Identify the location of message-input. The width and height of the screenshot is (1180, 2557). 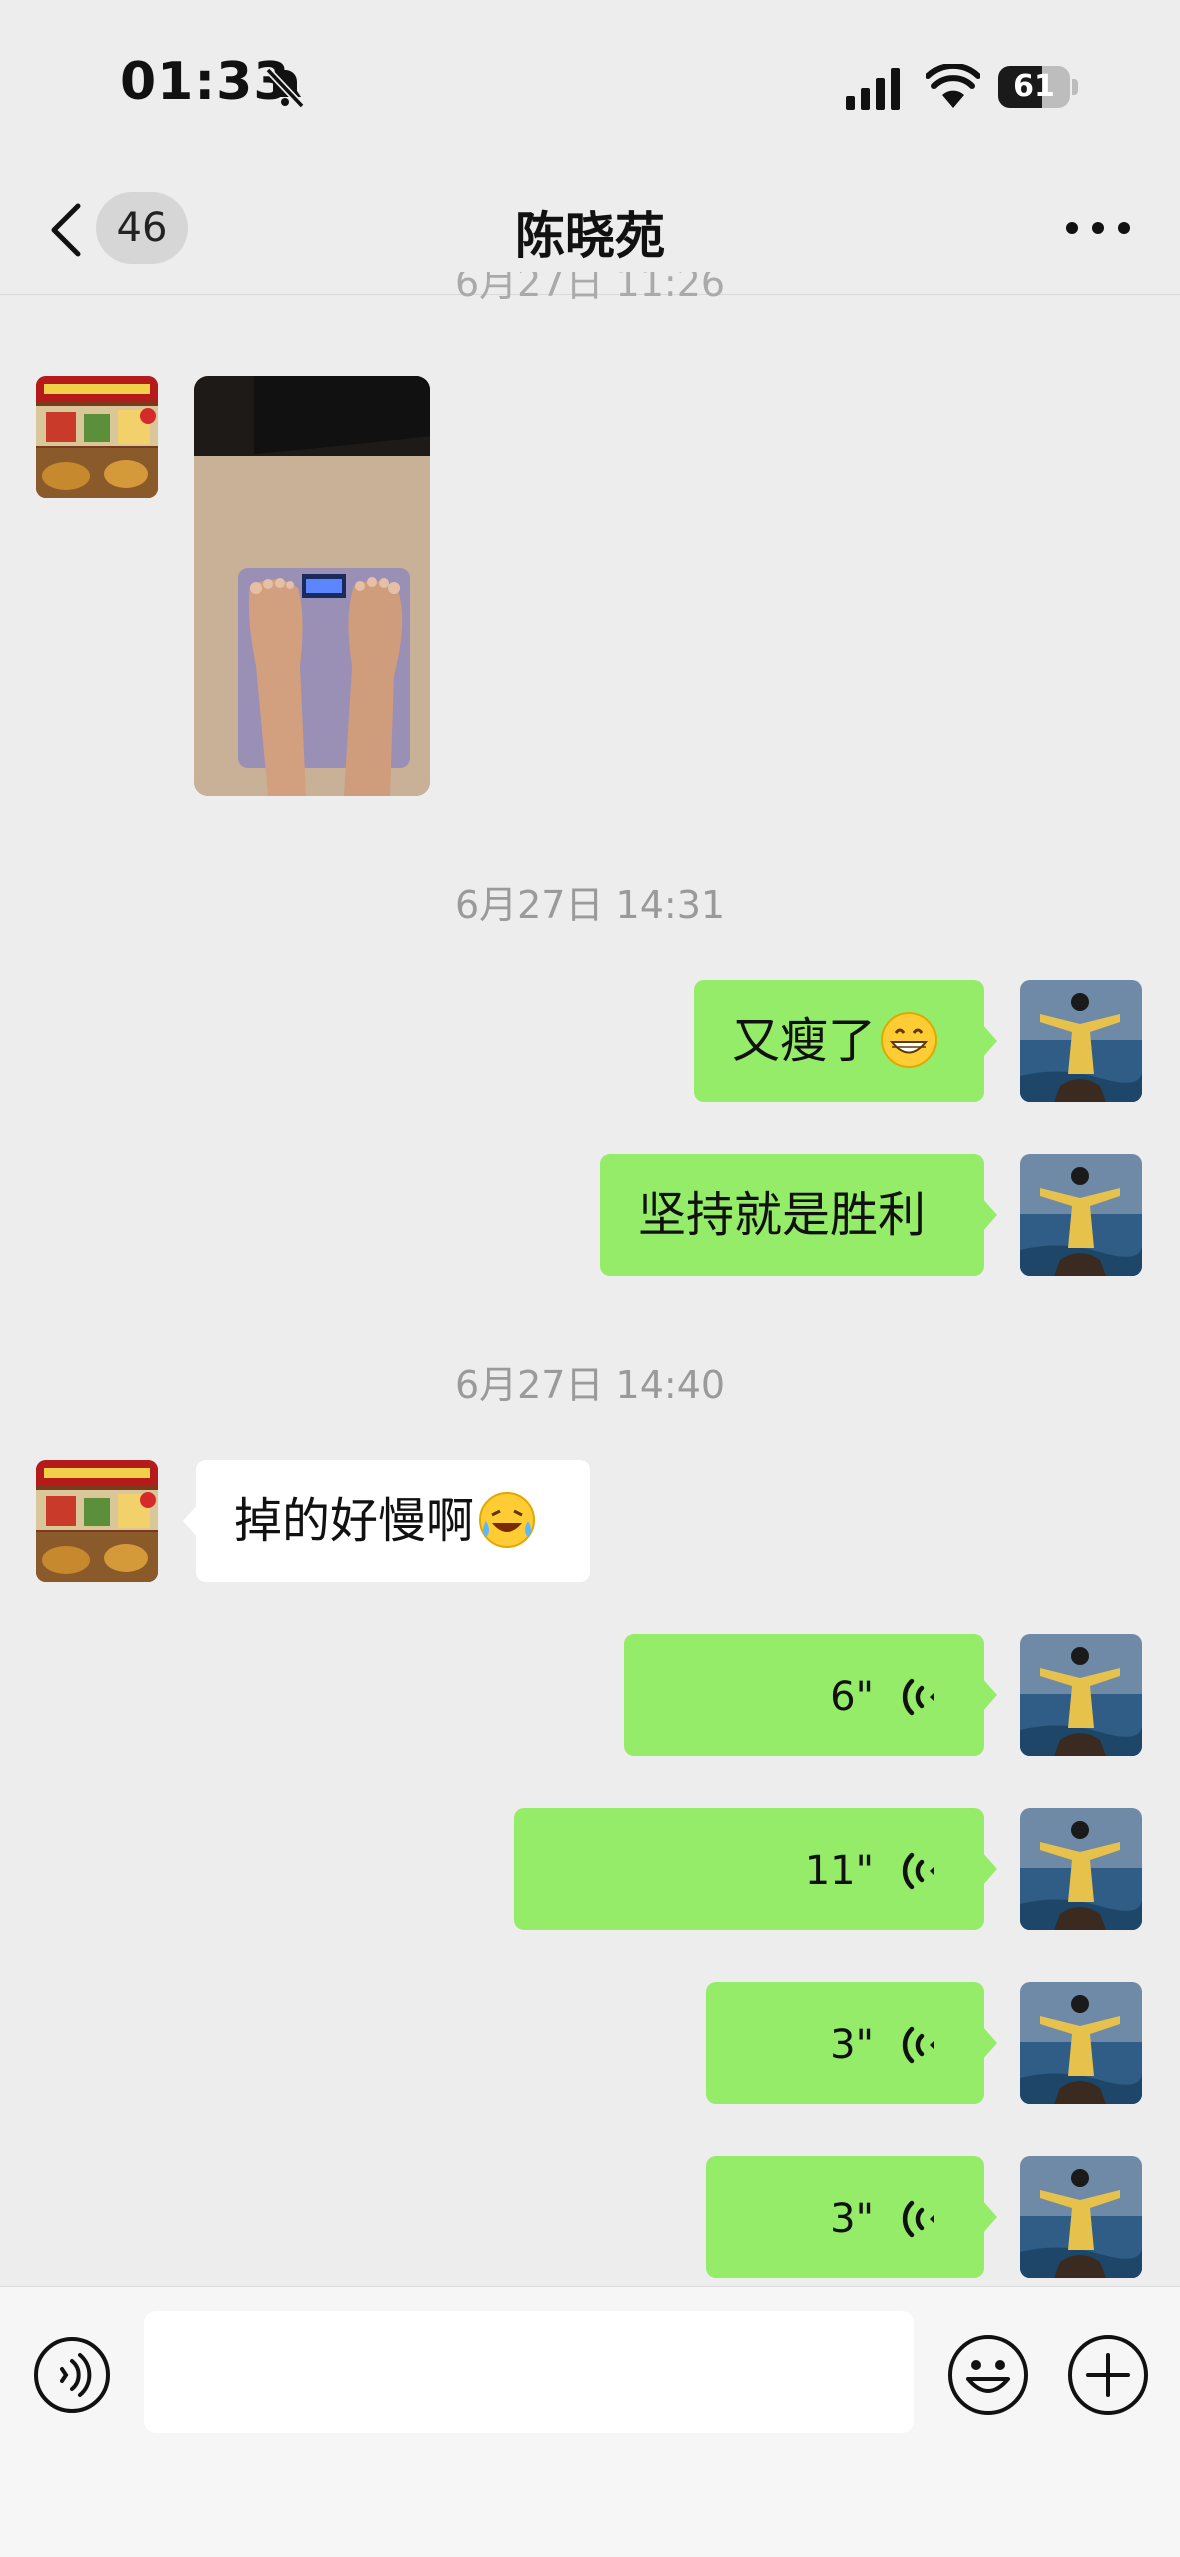
(529, 2372).